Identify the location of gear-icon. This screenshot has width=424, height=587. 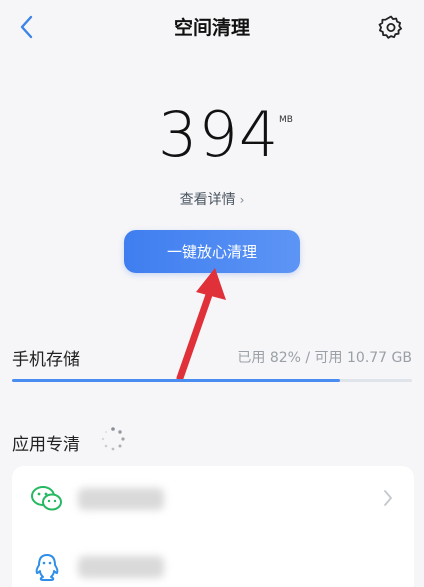
(390, 27).